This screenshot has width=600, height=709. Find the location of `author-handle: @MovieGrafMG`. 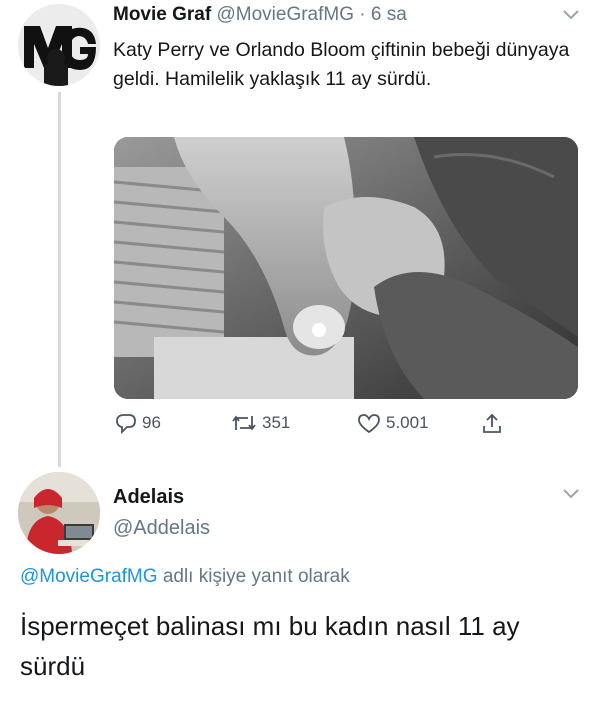

author-handle: @MovieGrafMG is located at coordinates (285, 14).